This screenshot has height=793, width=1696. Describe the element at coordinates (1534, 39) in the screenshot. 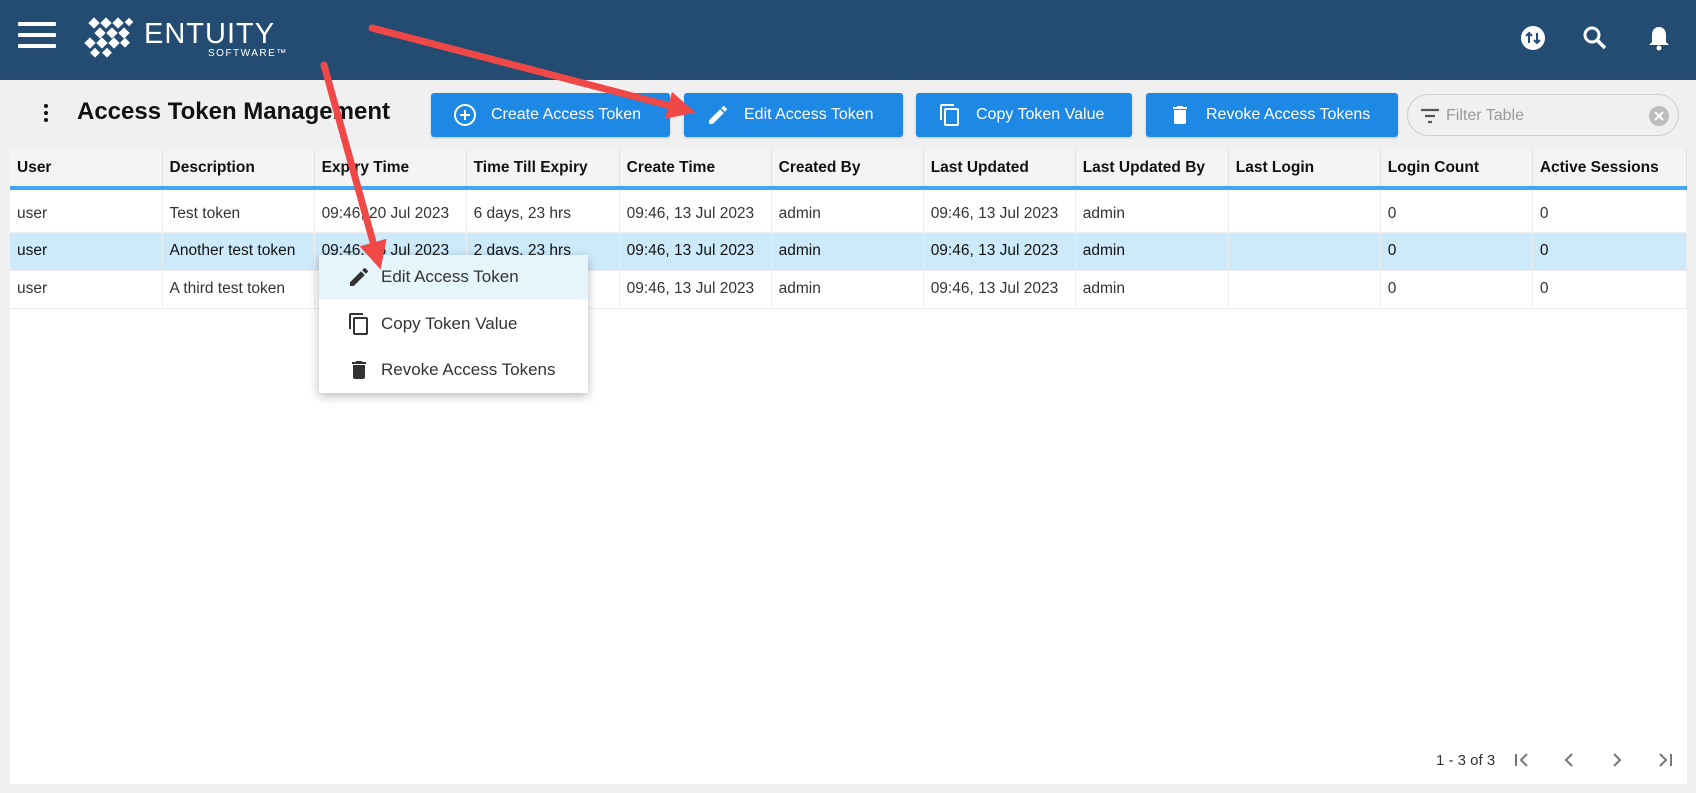

I see `sync-icon` at that location.